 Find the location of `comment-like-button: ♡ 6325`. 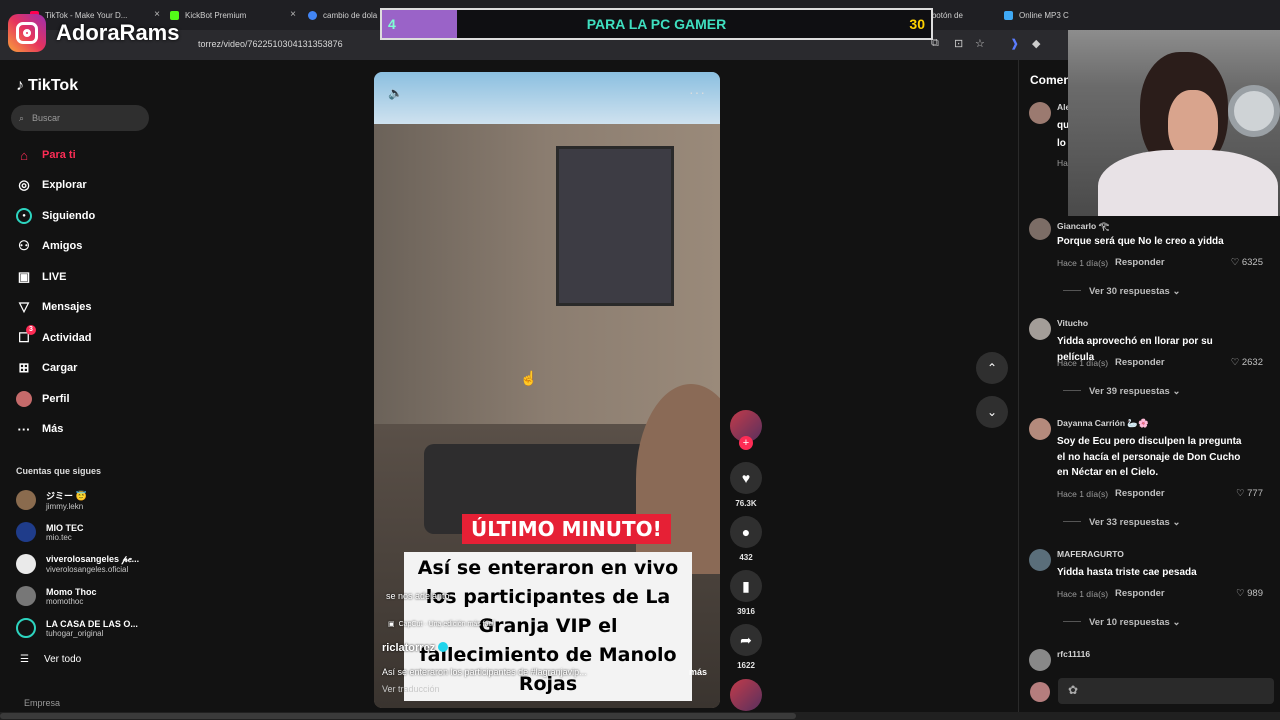

comment-like-button: ♡ 6325 is located at coordinates (1241, 262).